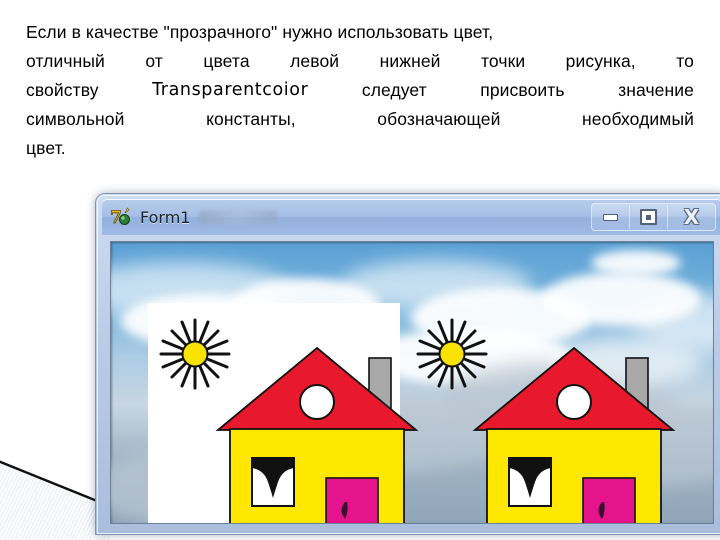  Describe the element at coordinates (154, 61) in the screenshot. I see `text-run: от` at that location.